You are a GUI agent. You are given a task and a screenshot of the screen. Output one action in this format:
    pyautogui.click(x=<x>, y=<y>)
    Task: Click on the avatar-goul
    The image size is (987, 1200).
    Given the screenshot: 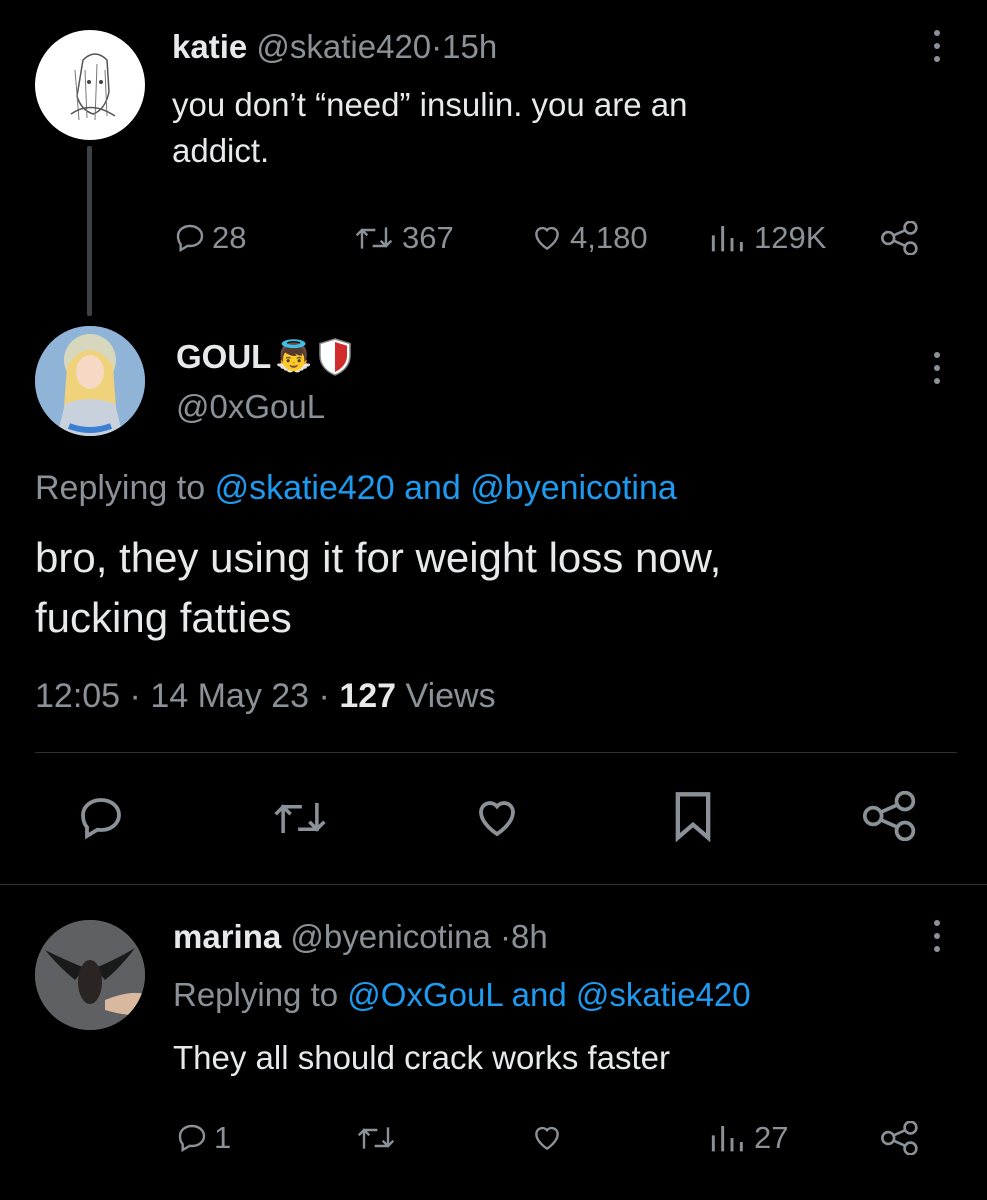 What is the action you would take?
    pyautogui.click(x=90, y=381)
    